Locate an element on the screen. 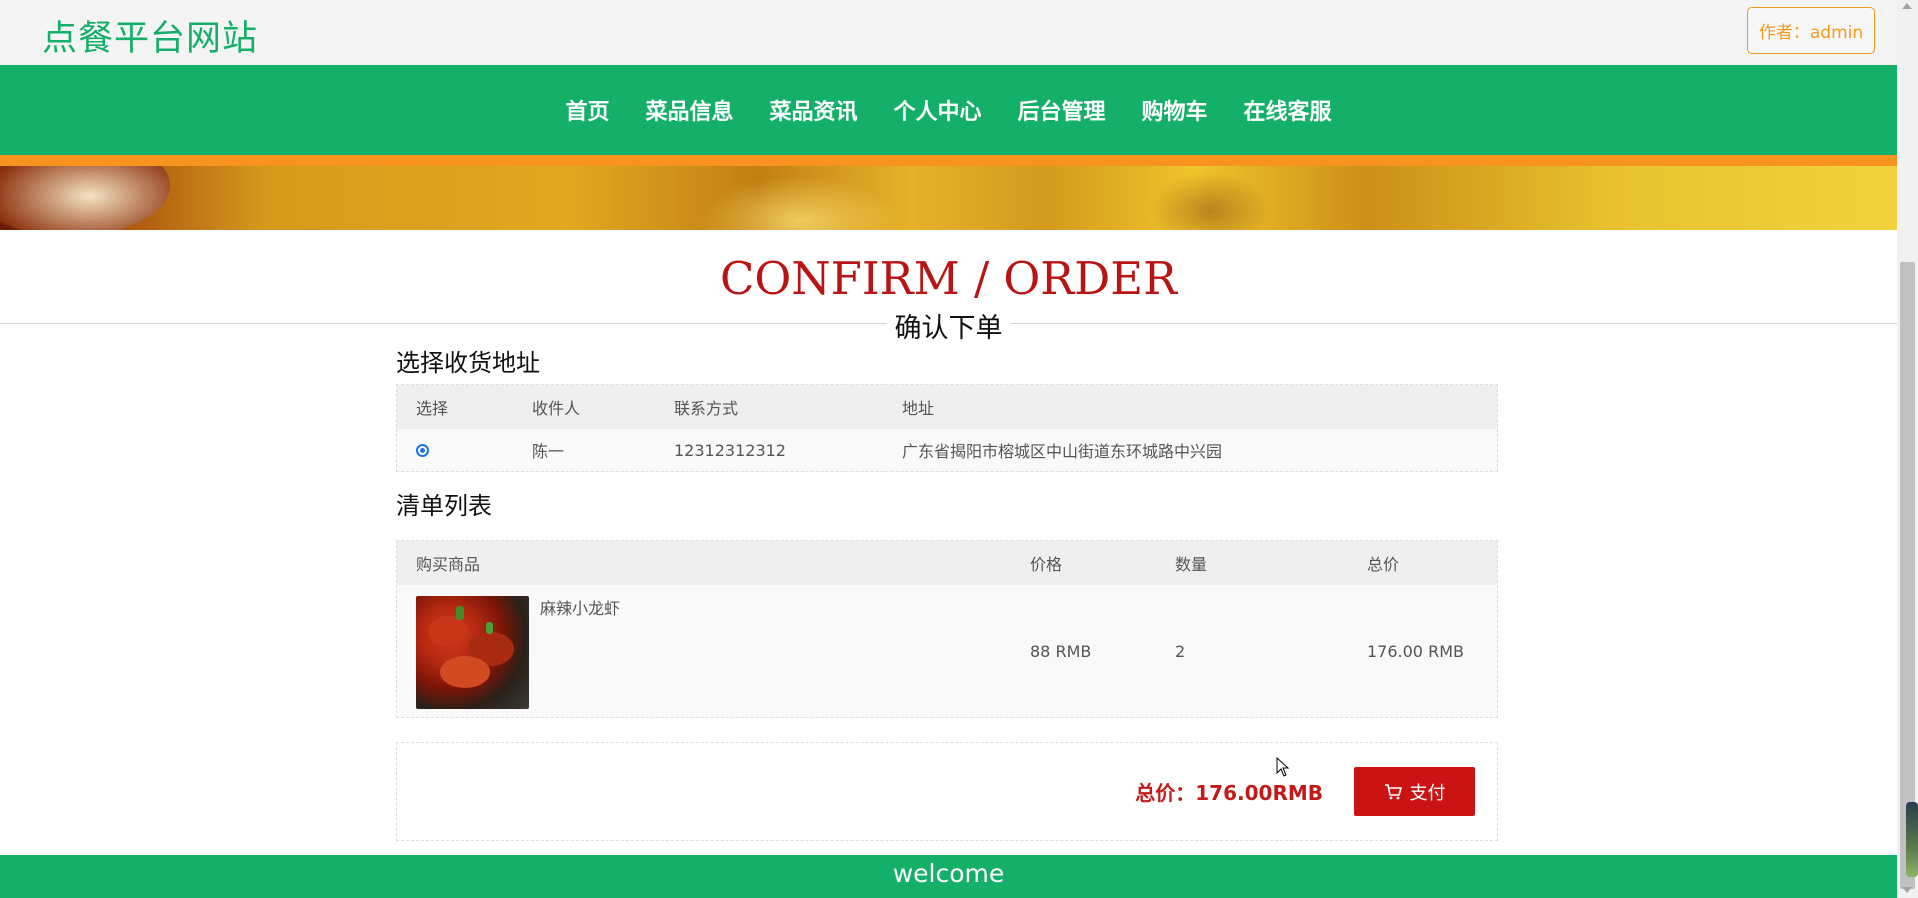 Image resolution: width=1918 pixels, height=898 pixels. nav-accent-stripe is located at coordinates (948, 160).